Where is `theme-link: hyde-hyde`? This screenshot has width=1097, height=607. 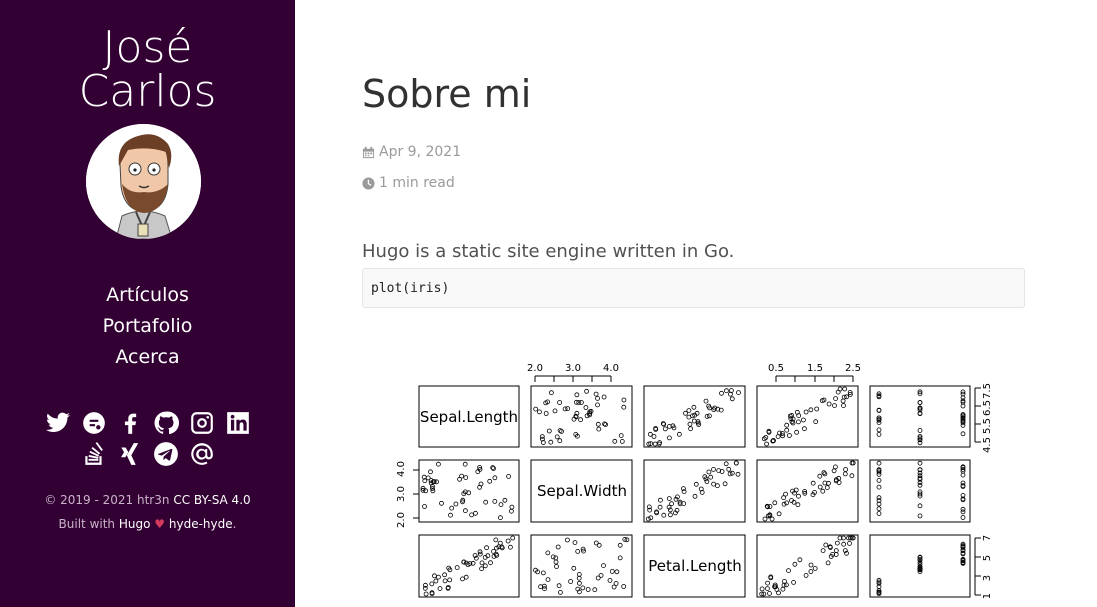
theme-link: hyde-hyde is located at coordinates (201, 524).